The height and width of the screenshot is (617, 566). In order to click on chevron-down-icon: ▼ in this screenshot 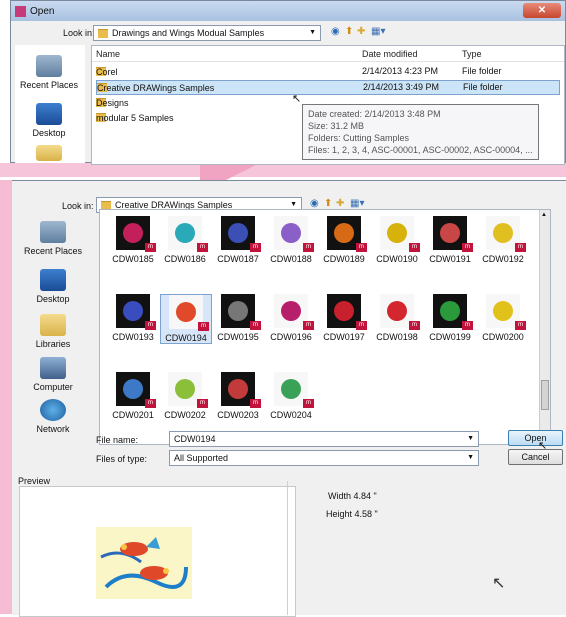, I will do `click(470, 438)`.